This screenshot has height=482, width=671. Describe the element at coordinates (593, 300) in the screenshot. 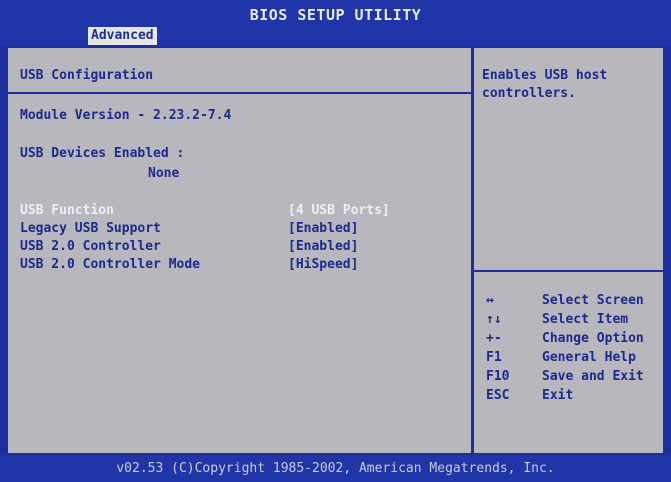

I see `key-desc: Select Screen` at that location.